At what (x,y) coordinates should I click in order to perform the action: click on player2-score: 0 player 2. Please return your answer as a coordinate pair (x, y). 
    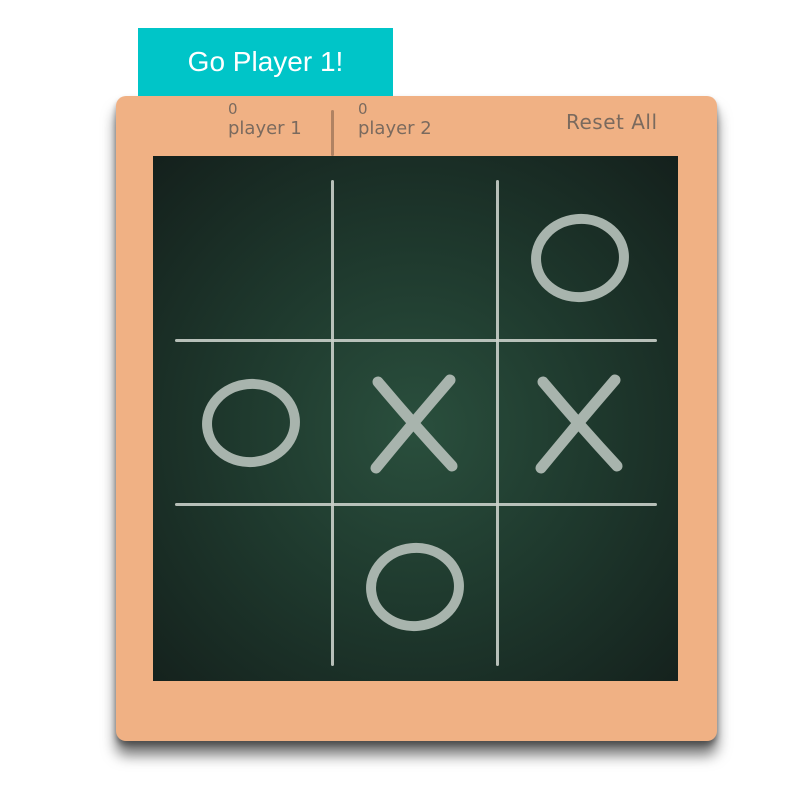
    Looking at the image, I should click on (395, 120).